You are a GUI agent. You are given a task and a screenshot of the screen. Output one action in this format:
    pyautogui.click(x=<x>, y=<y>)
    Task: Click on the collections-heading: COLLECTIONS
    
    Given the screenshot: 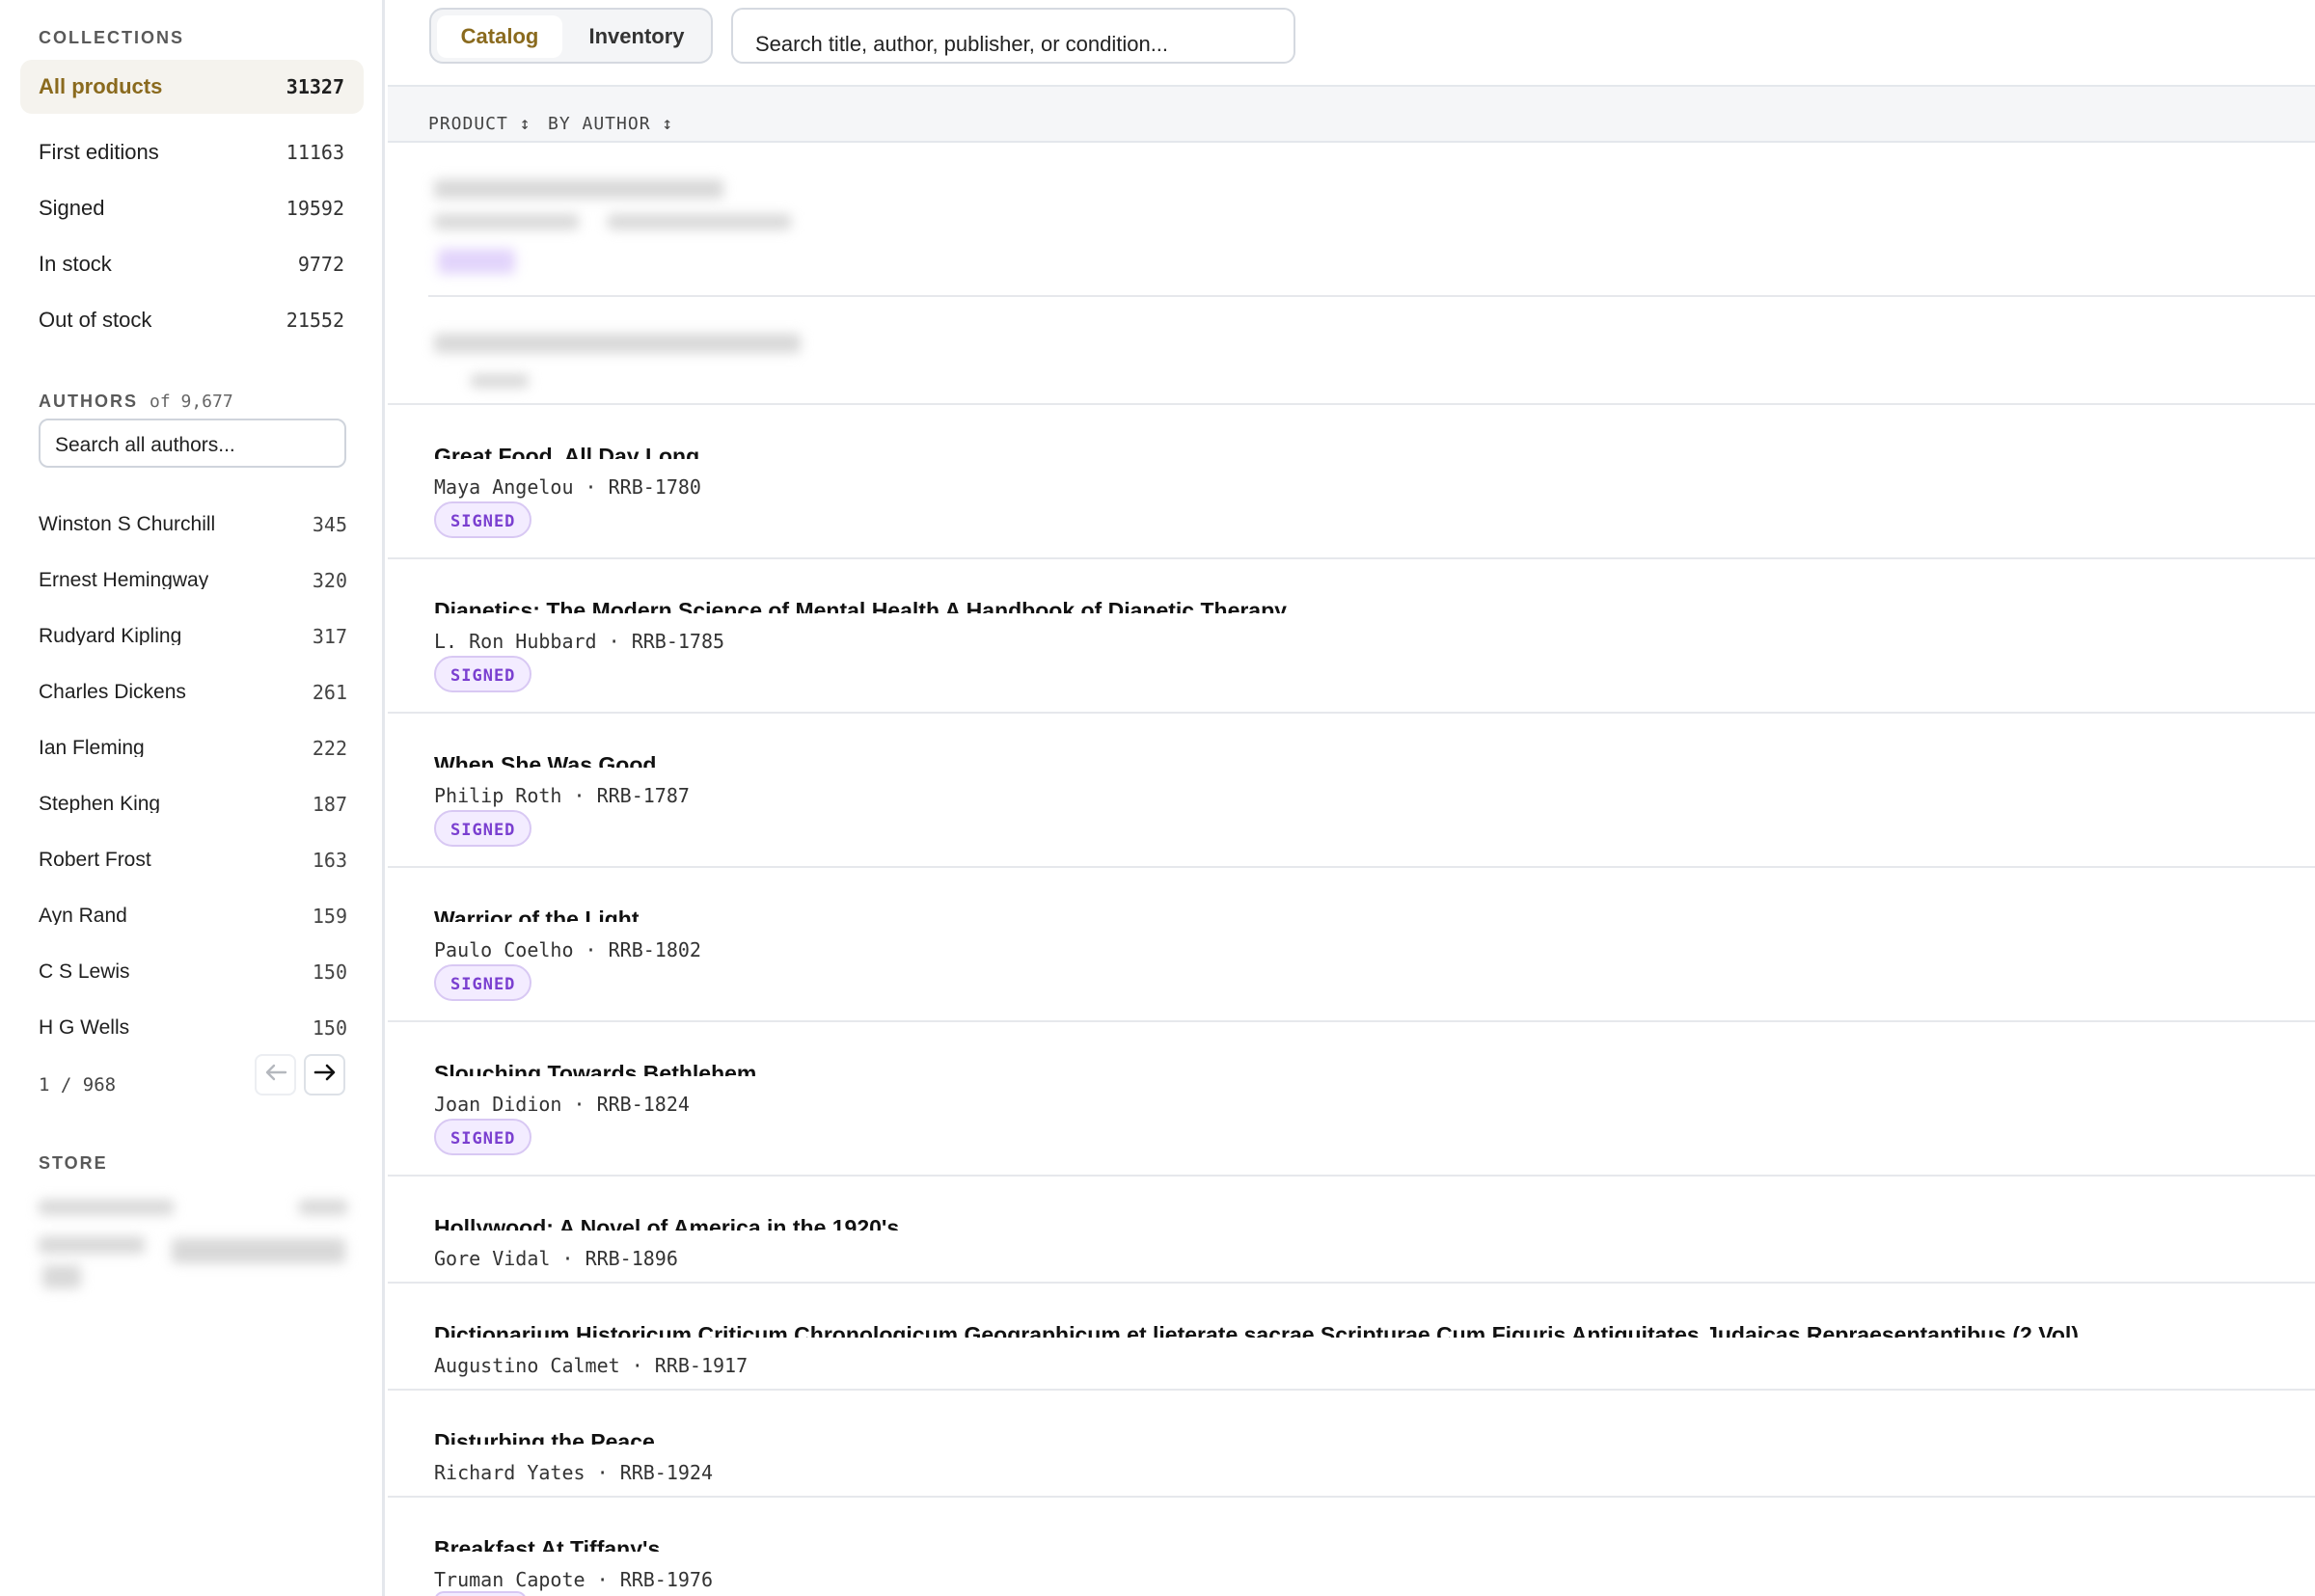 What is the action you would take?
    pyautogui.click(x=112, y=37)
    